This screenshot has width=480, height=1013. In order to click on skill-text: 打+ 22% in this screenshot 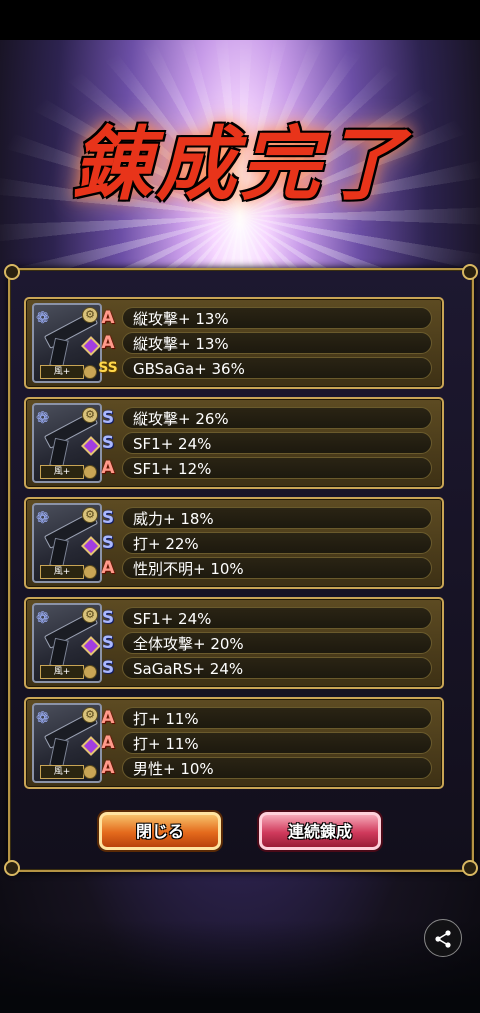, I will do `click(166, 544)`.